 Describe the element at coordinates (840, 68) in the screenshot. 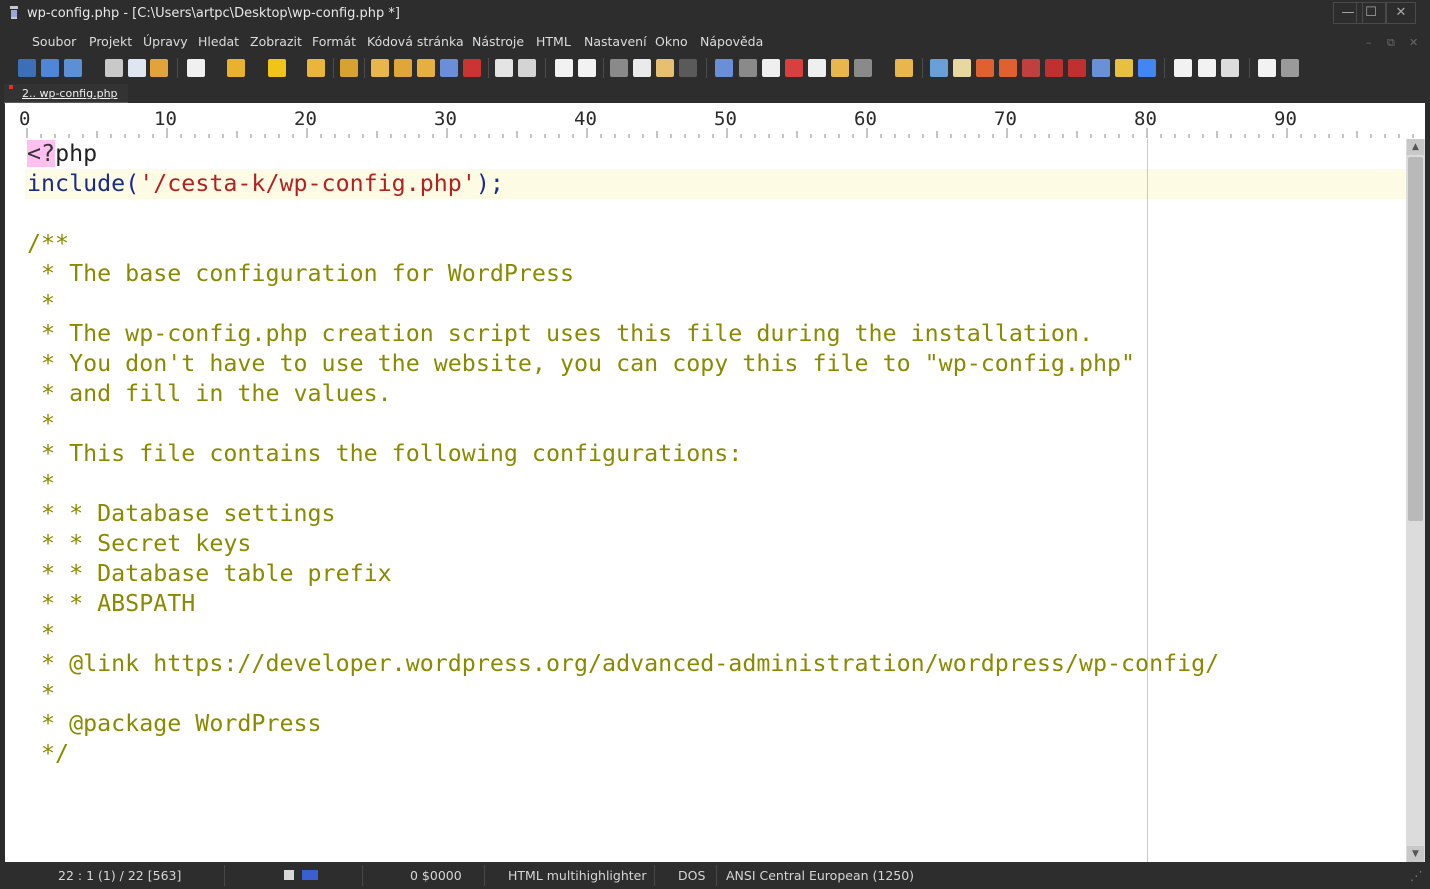

I see `lock-icon` at that location.